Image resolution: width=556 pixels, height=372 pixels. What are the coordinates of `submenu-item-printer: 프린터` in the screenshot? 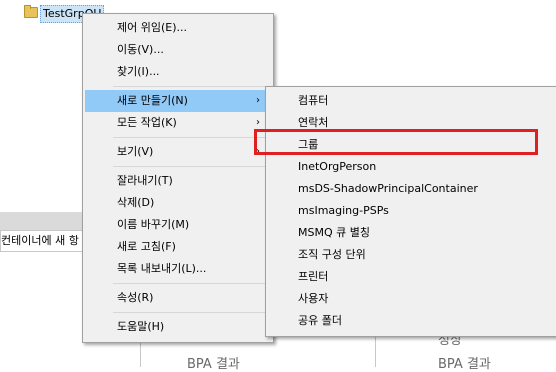 It's located at (411, 277).